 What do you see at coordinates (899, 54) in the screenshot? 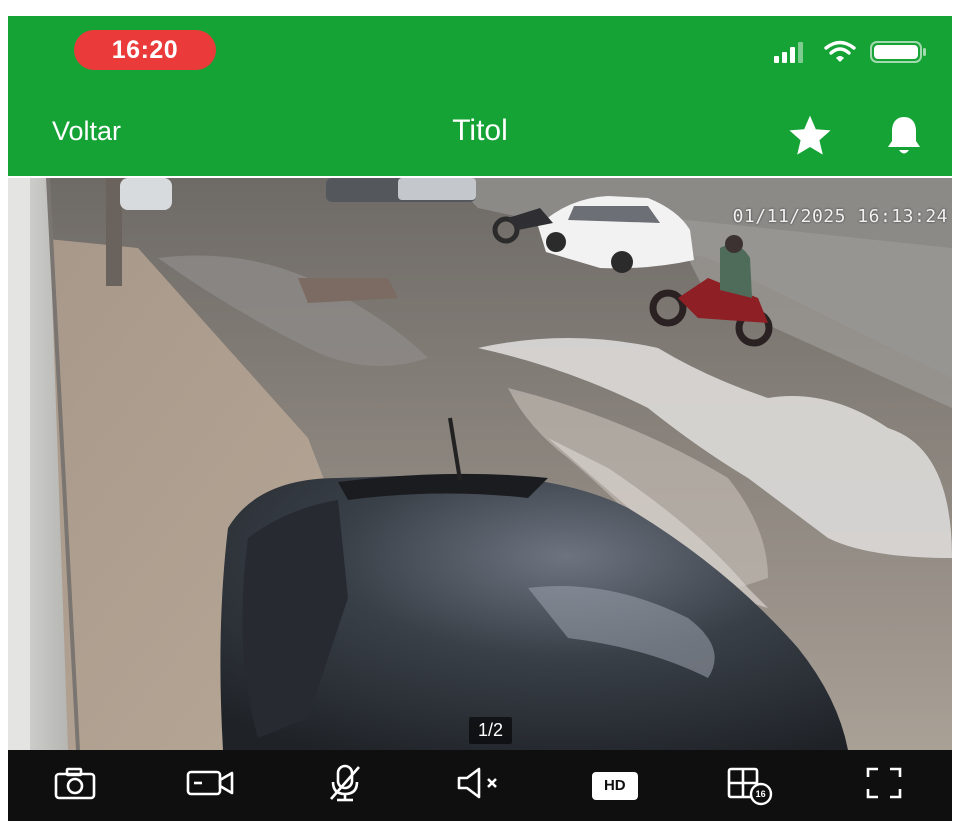
I see `battery-icon` at bounding box center [899, 54].